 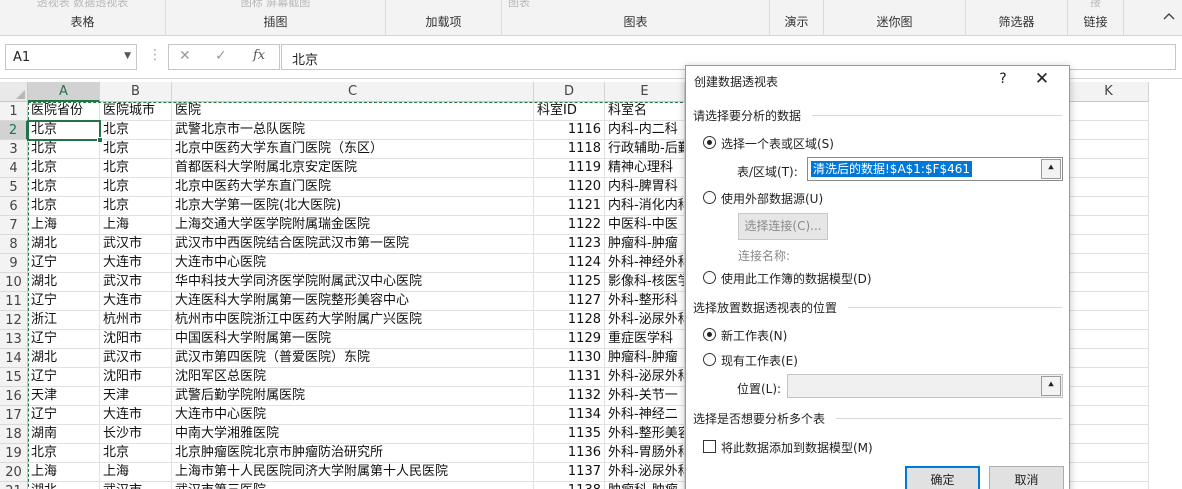 What do you see at coordinates (14, 282) in the screenshot?
I see `row-header: 10` at bounding box center [14, 282].